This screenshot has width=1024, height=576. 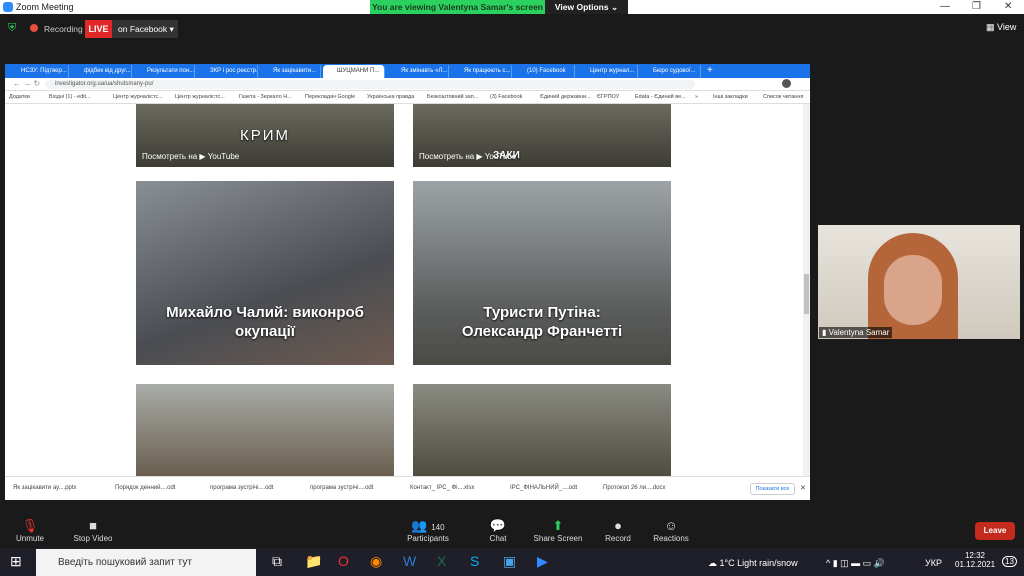 I want to click on record-button: ● Record, so click(x=618, y=530).